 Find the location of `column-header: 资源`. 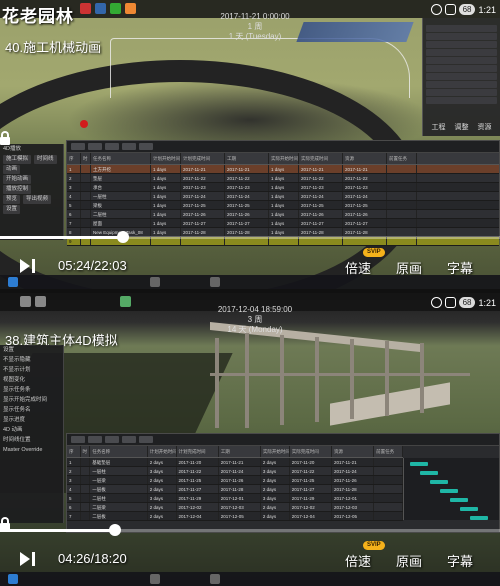

column-header: 资源 is located at coordinates (365, 158).